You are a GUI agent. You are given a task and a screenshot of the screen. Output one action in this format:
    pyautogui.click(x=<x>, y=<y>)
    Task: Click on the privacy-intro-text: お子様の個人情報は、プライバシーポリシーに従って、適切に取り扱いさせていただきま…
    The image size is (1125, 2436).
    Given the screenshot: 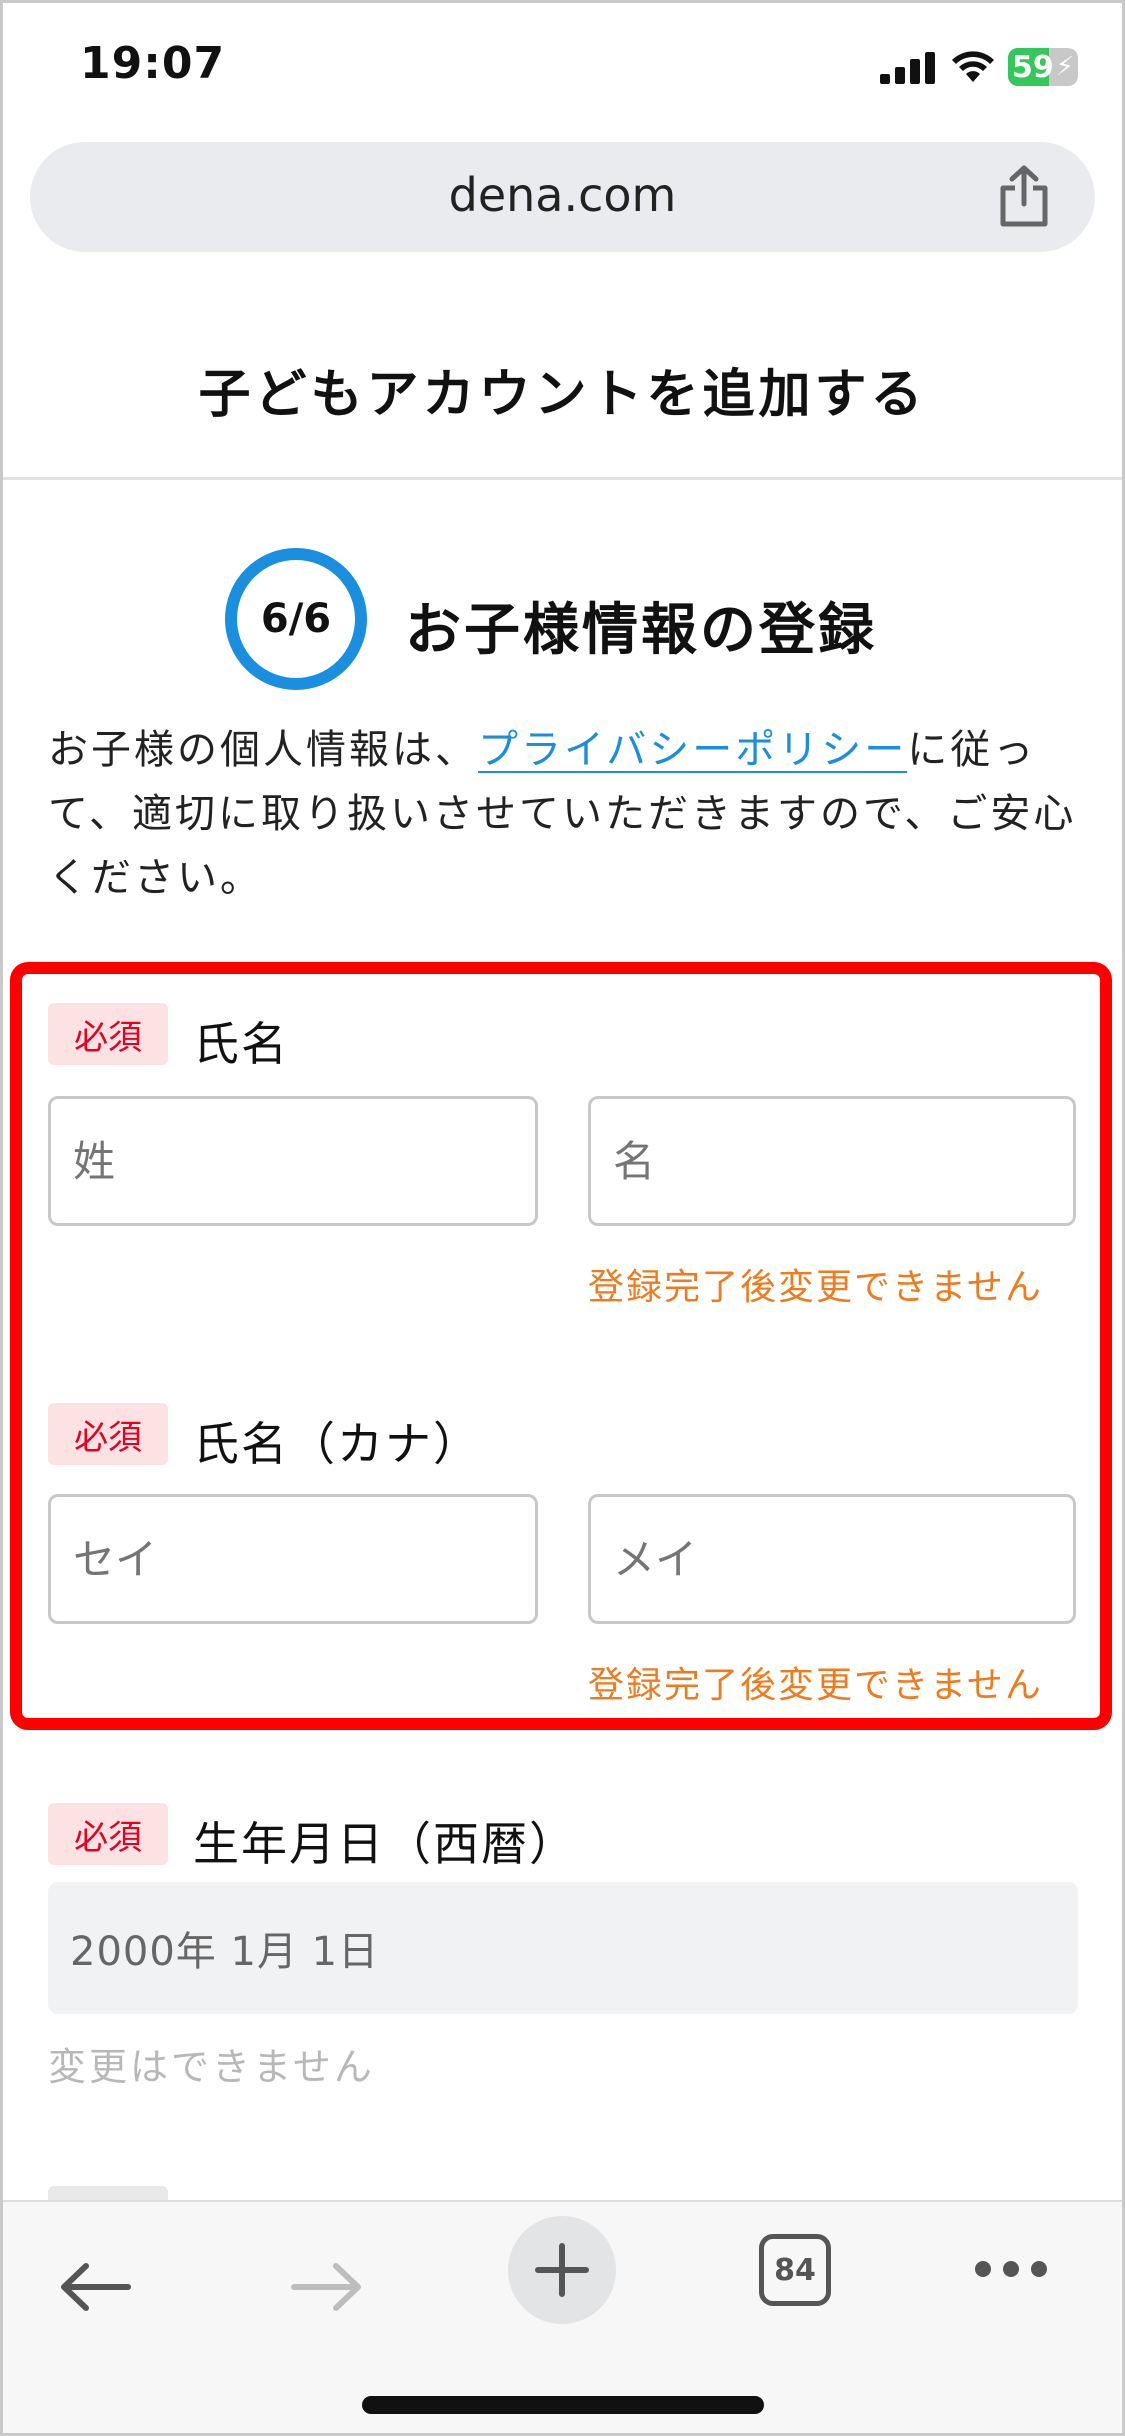 What is the action you would take?
    pyautogui.click(x=563, y=814)
    